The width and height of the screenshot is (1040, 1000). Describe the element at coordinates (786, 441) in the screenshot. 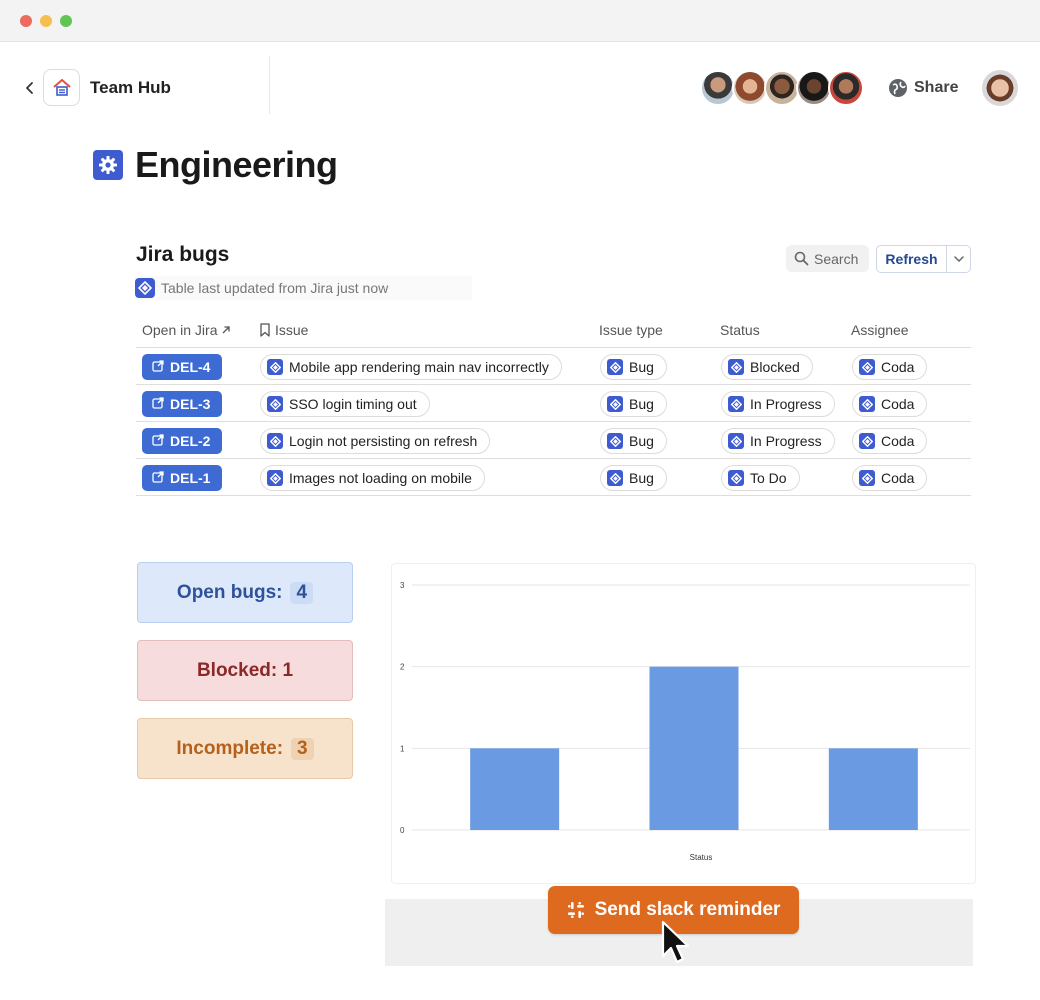

I see `status-pill-label: In Progress` at that location.